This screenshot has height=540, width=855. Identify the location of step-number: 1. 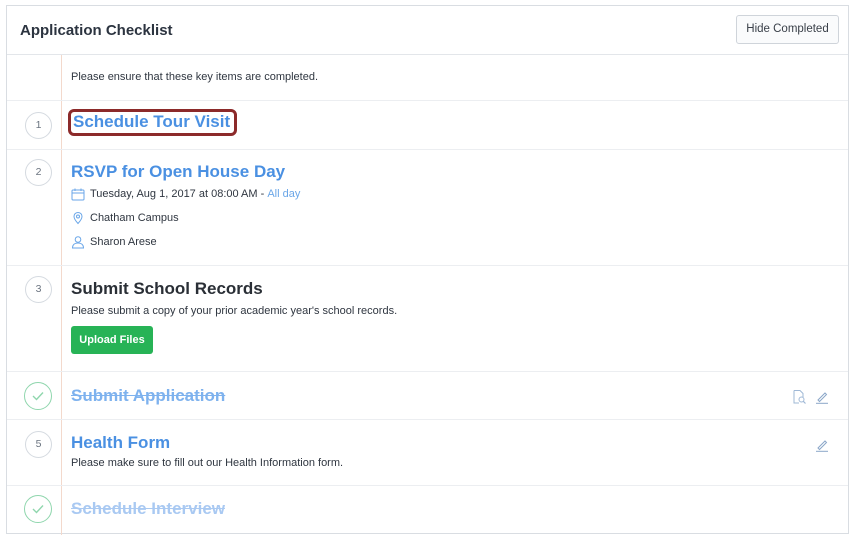
(38, 125).